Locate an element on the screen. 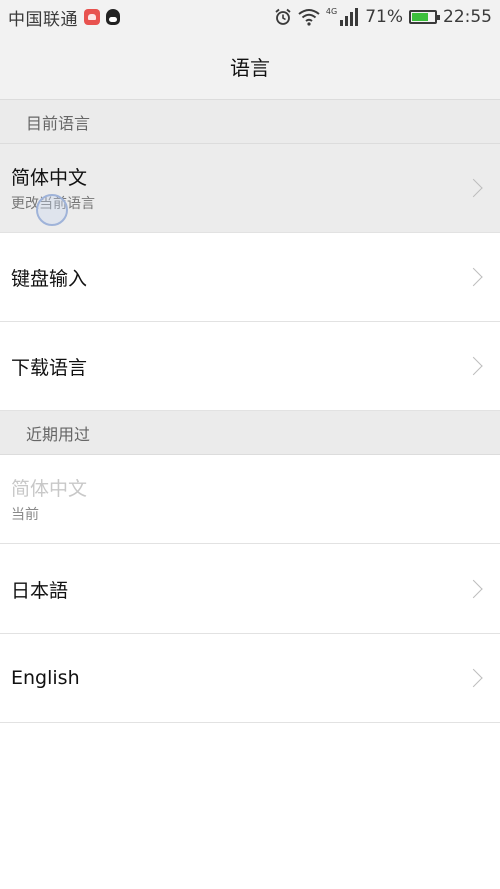  recent-language-row-english: English is located at coordinates (250, 678).